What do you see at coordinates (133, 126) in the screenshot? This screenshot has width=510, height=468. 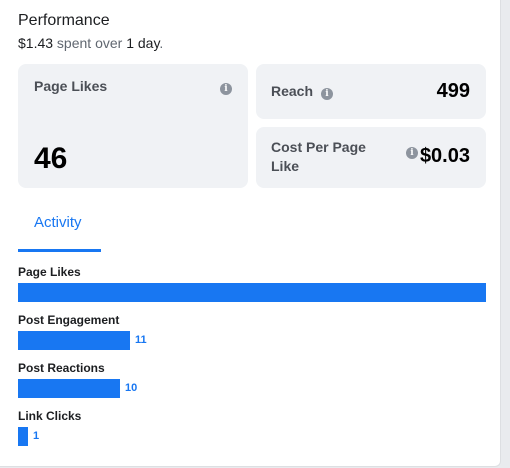 I see `page-likes-tile: Page Likes i 46` at bounding box center [133, 126].